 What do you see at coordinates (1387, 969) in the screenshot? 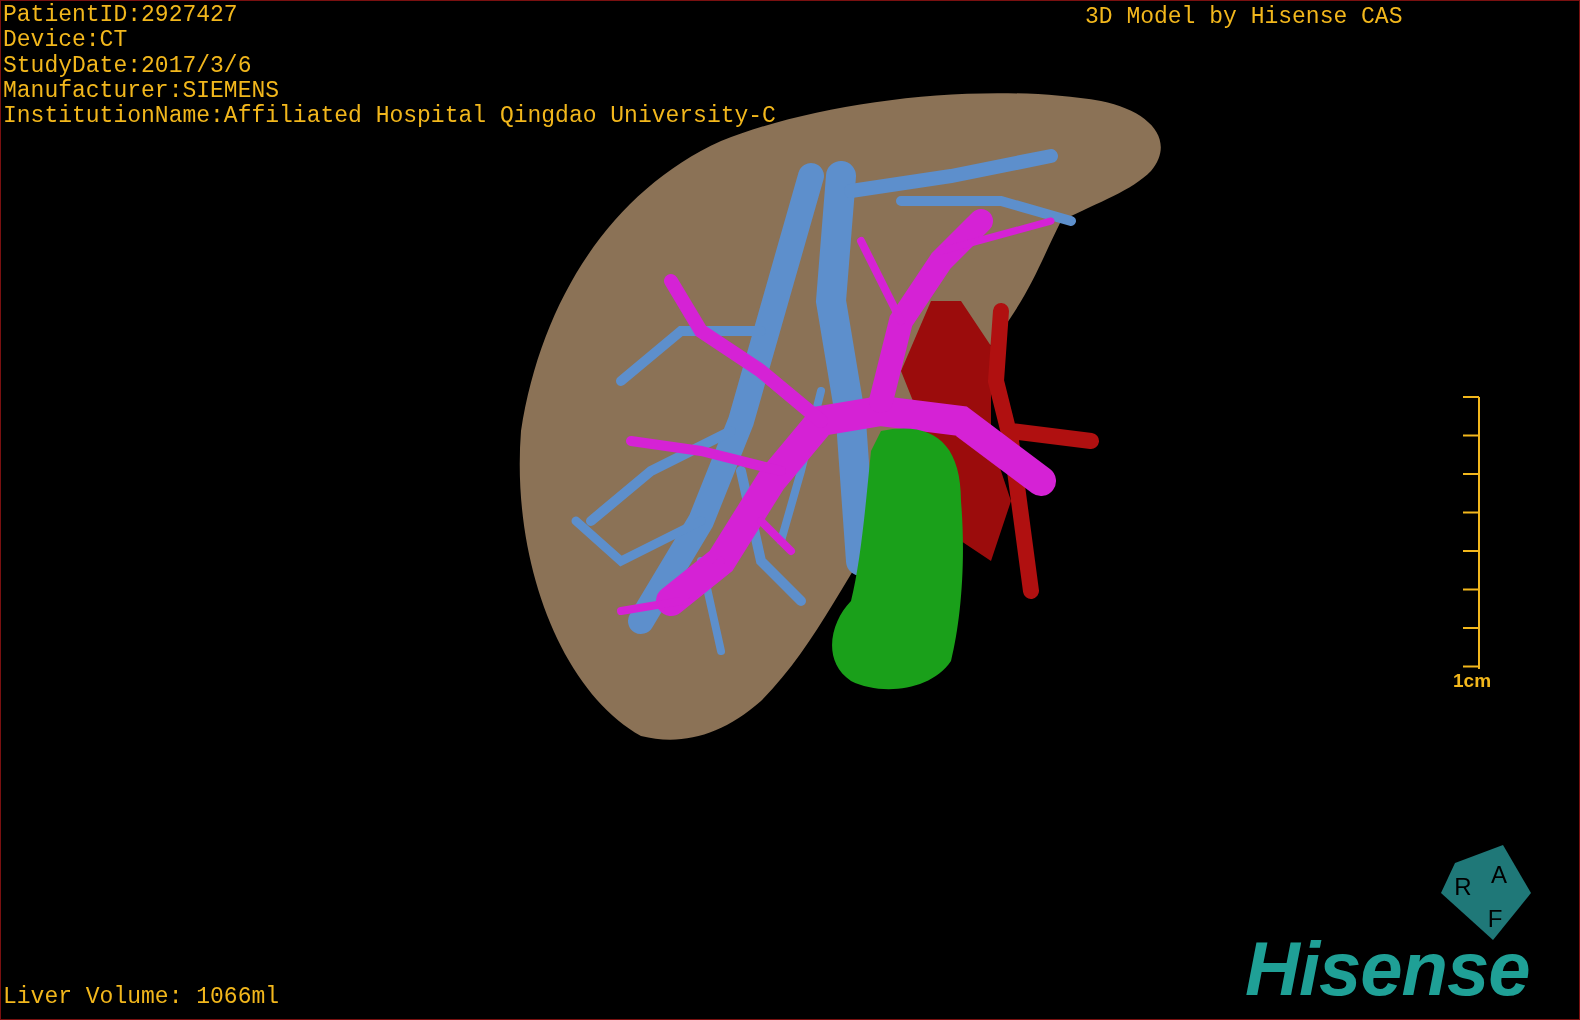
I see `brand-logo: Hisense` at bounding box center [1387, 969].